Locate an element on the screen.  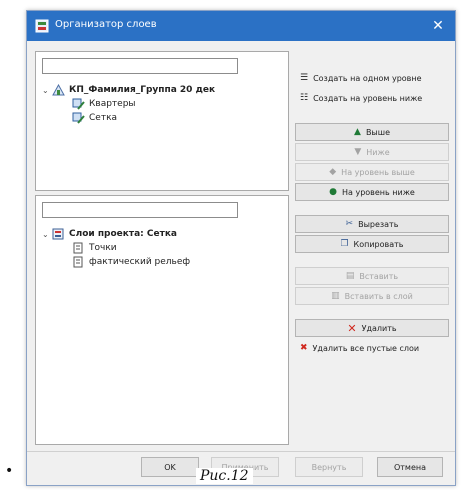
tree-row-sublayer: фактический рельеф is located at coordinates (131, 262).